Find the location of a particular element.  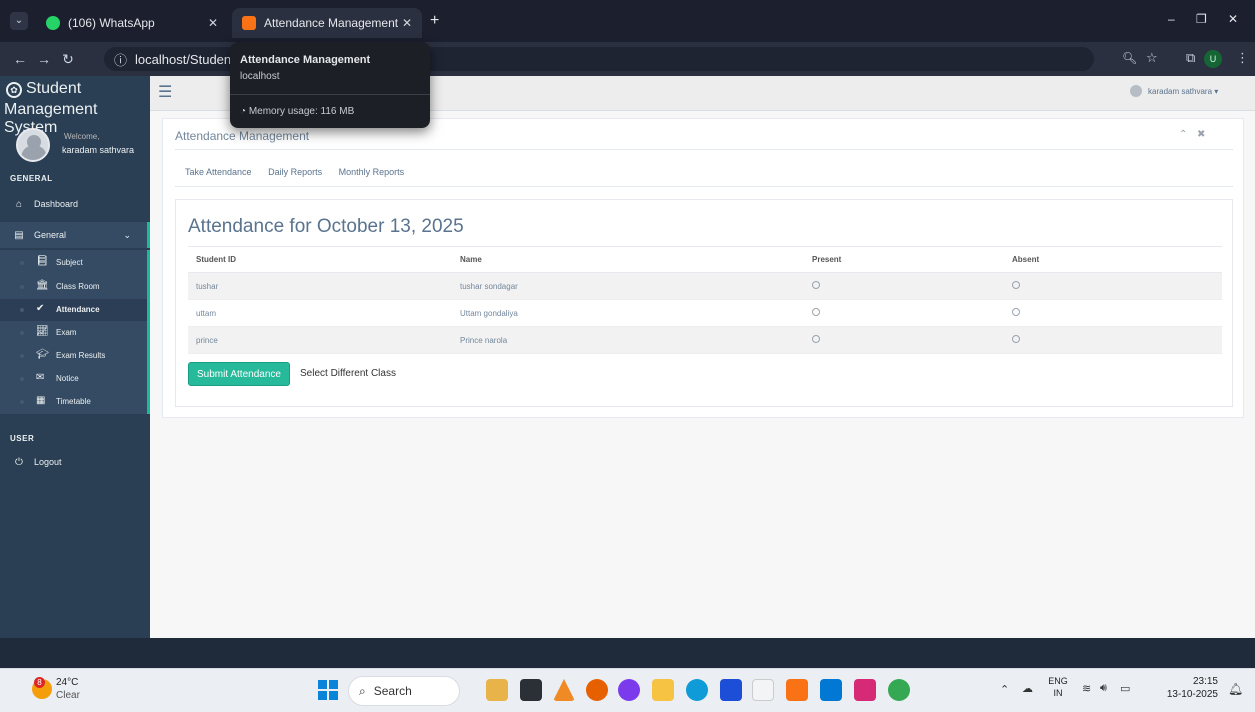

browser-tab-whatsapp: (106) WhatsApp ✕ is located at coordinates (132, 23).